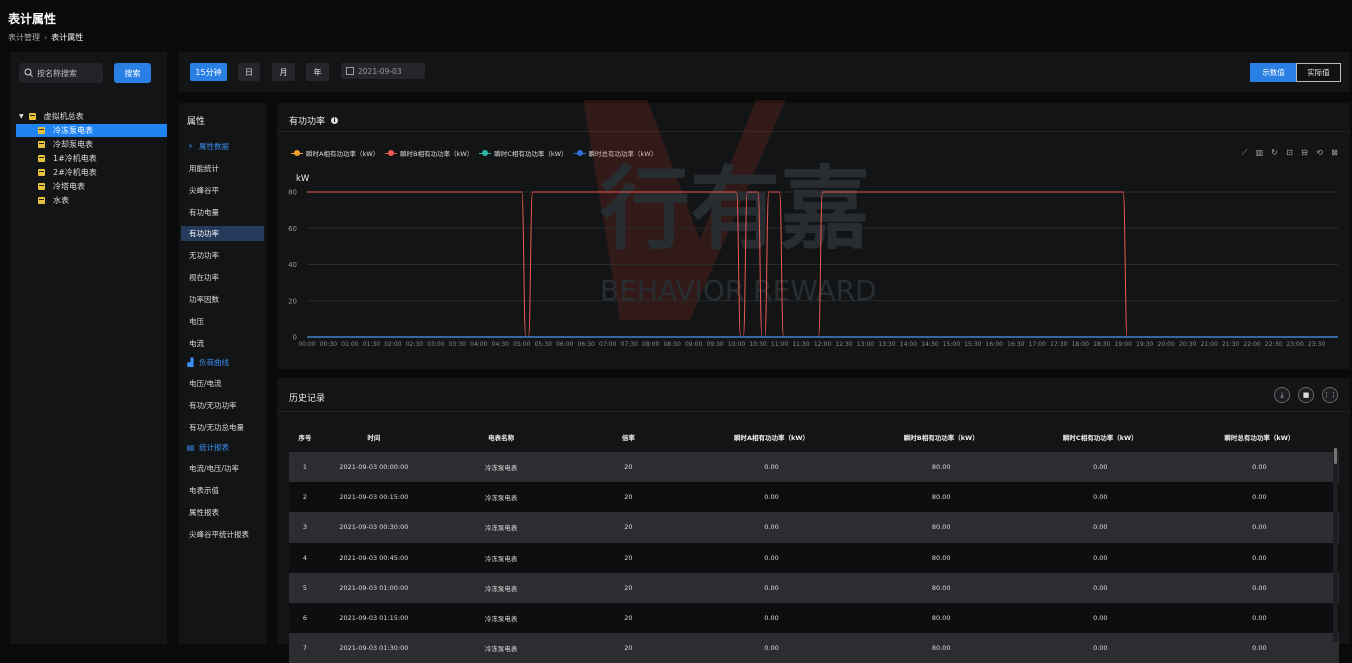  What do you see at coordinates (1259, 152) in the screenshot?
I see `bar-chart-icon: ▥` at bounding box center [1259, 152].